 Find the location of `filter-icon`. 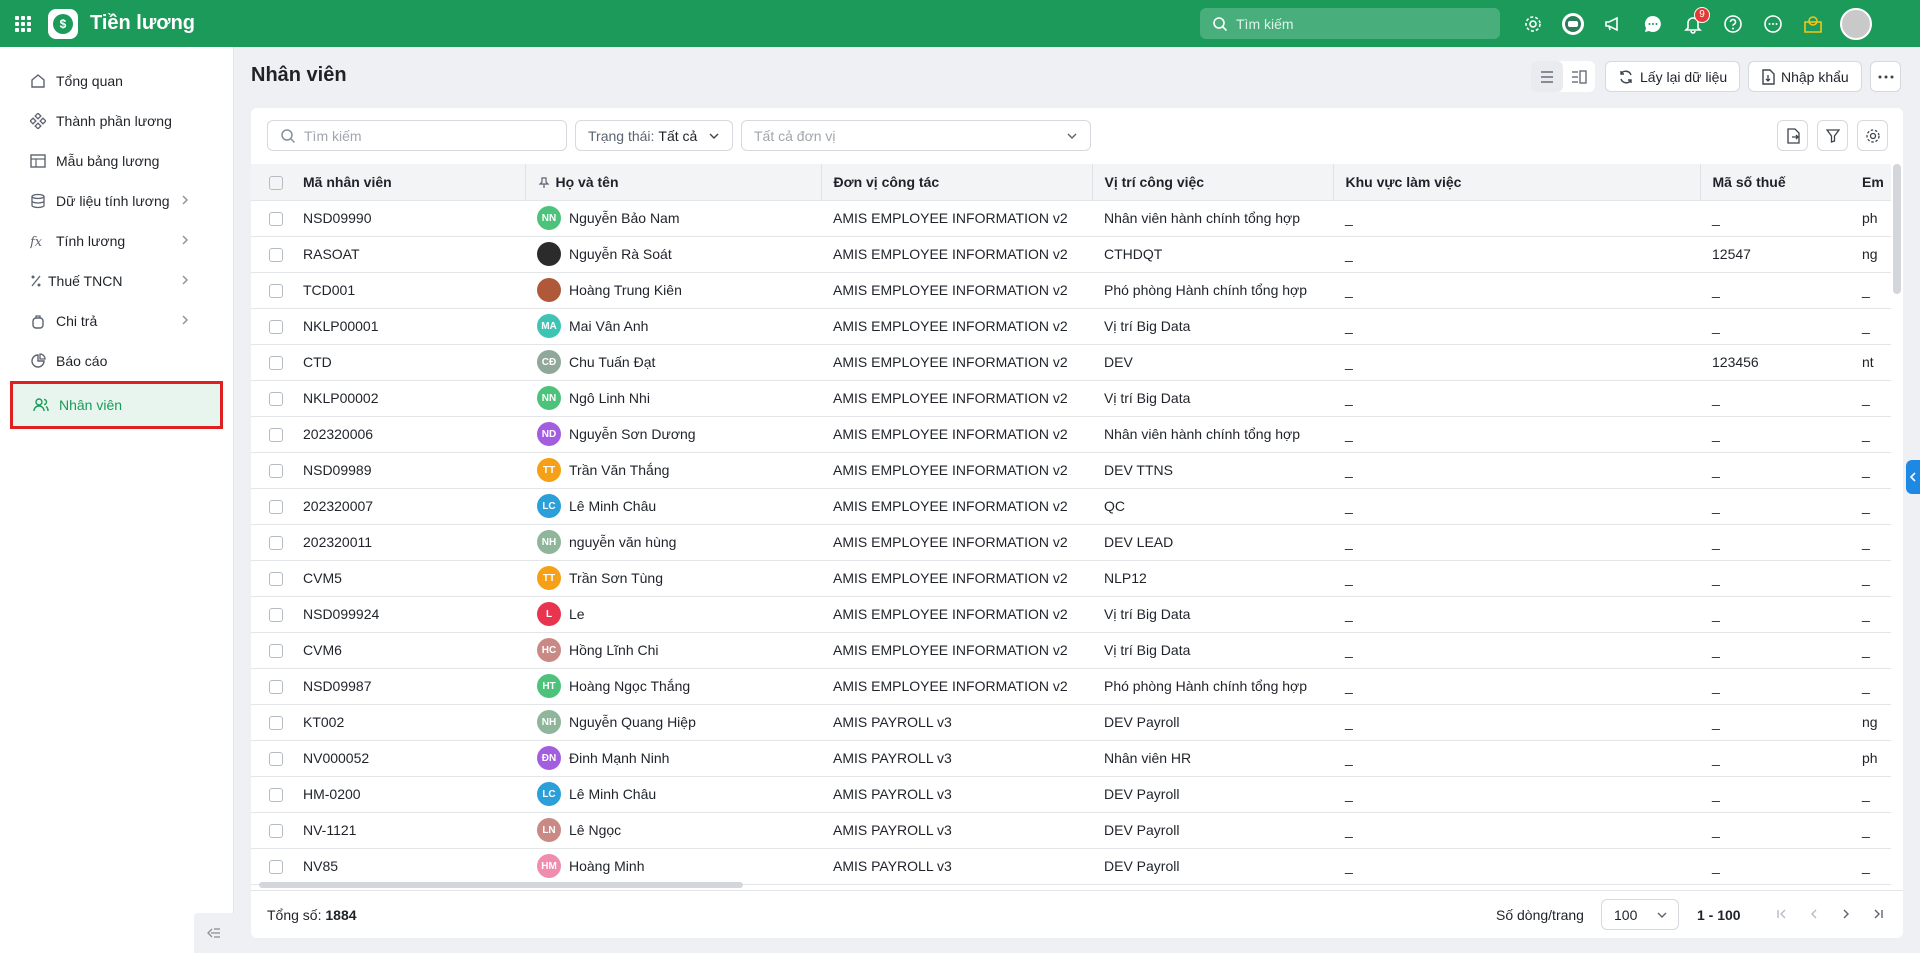

filter-icon is located at coordinates (1832, 135).